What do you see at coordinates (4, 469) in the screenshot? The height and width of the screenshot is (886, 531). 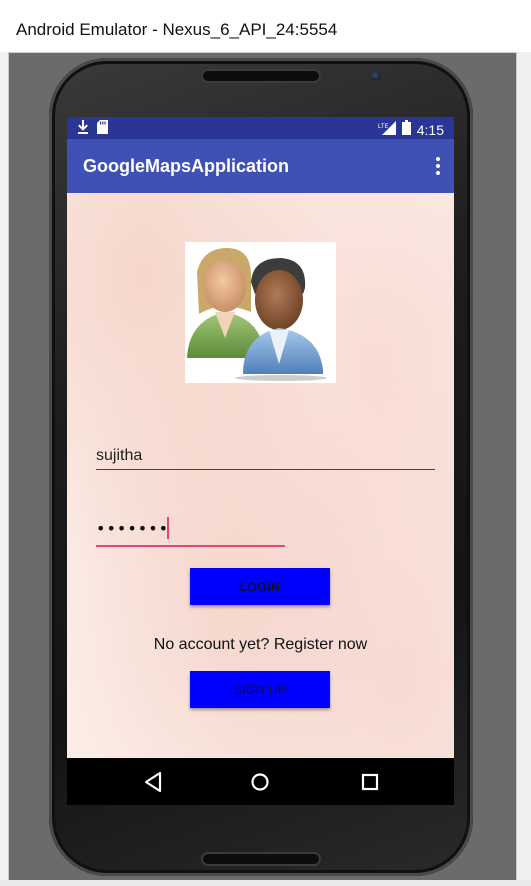 I see `ide-panel-left` at bounding box center [4, 469].